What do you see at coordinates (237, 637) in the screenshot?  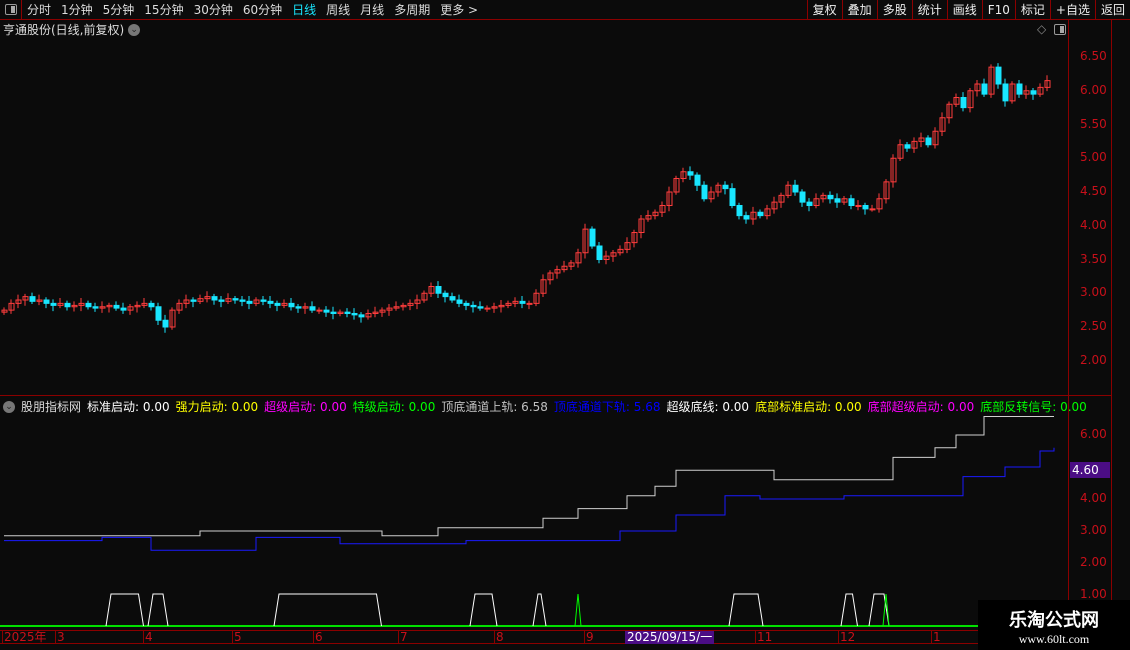 I see `date-label: 5` at bounding box center [237, 637].